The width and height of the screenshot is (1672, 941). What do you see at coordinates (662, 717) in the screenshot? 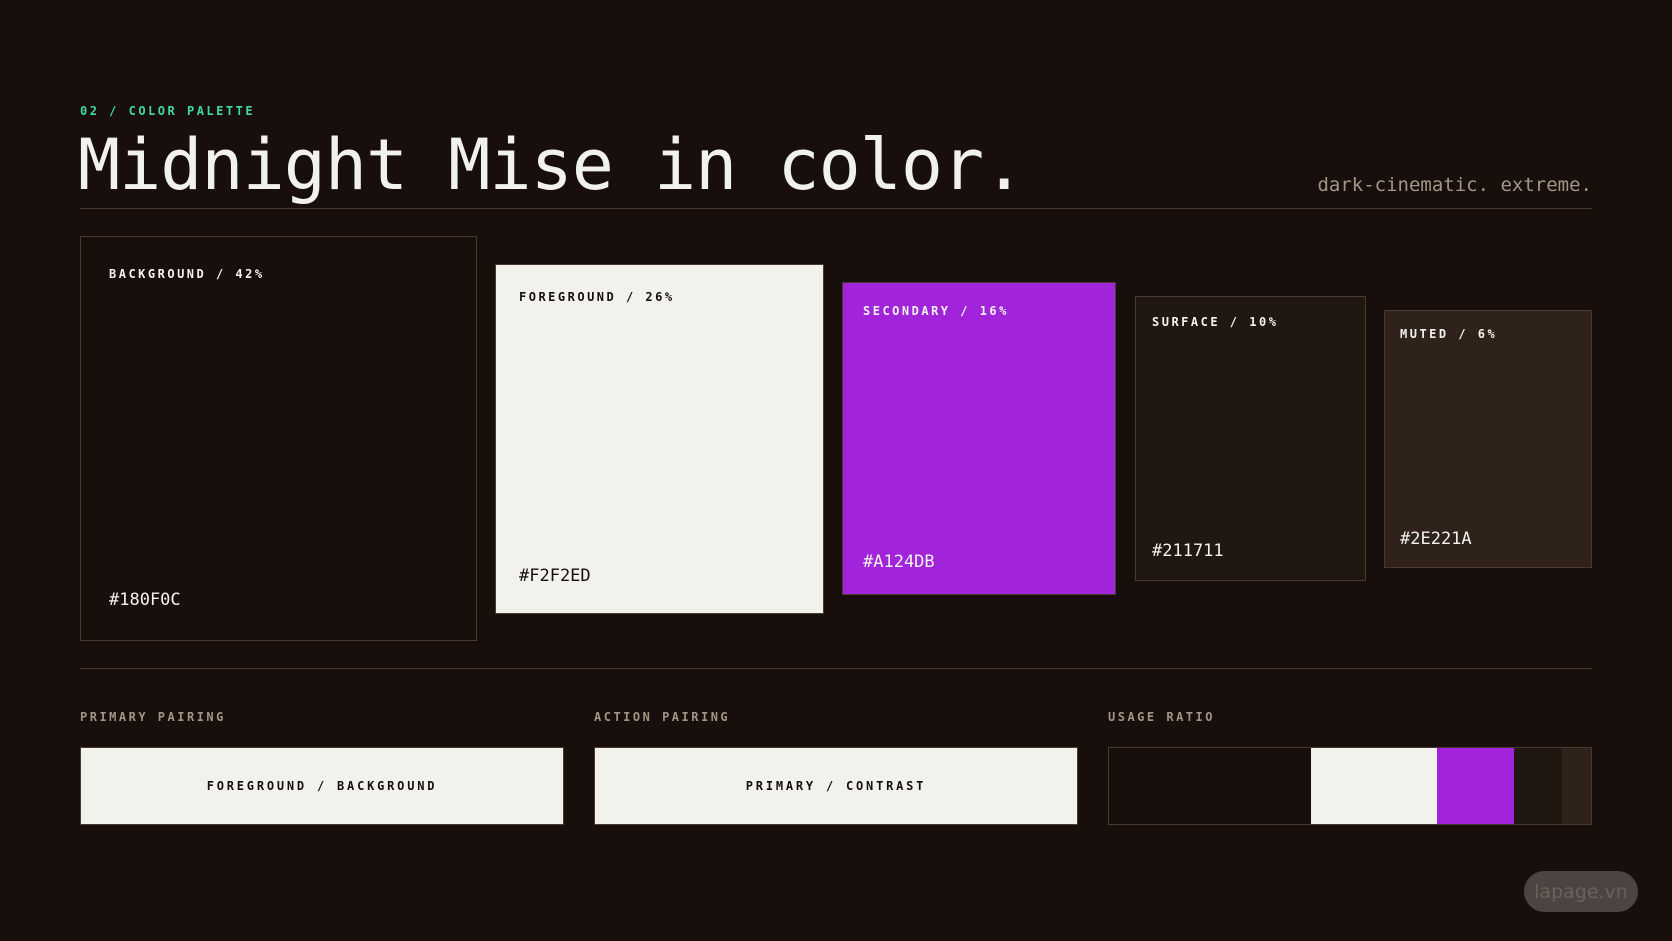
I see `action-pairing-label: ACTION PAIRING` at bounding box center [662, 717].